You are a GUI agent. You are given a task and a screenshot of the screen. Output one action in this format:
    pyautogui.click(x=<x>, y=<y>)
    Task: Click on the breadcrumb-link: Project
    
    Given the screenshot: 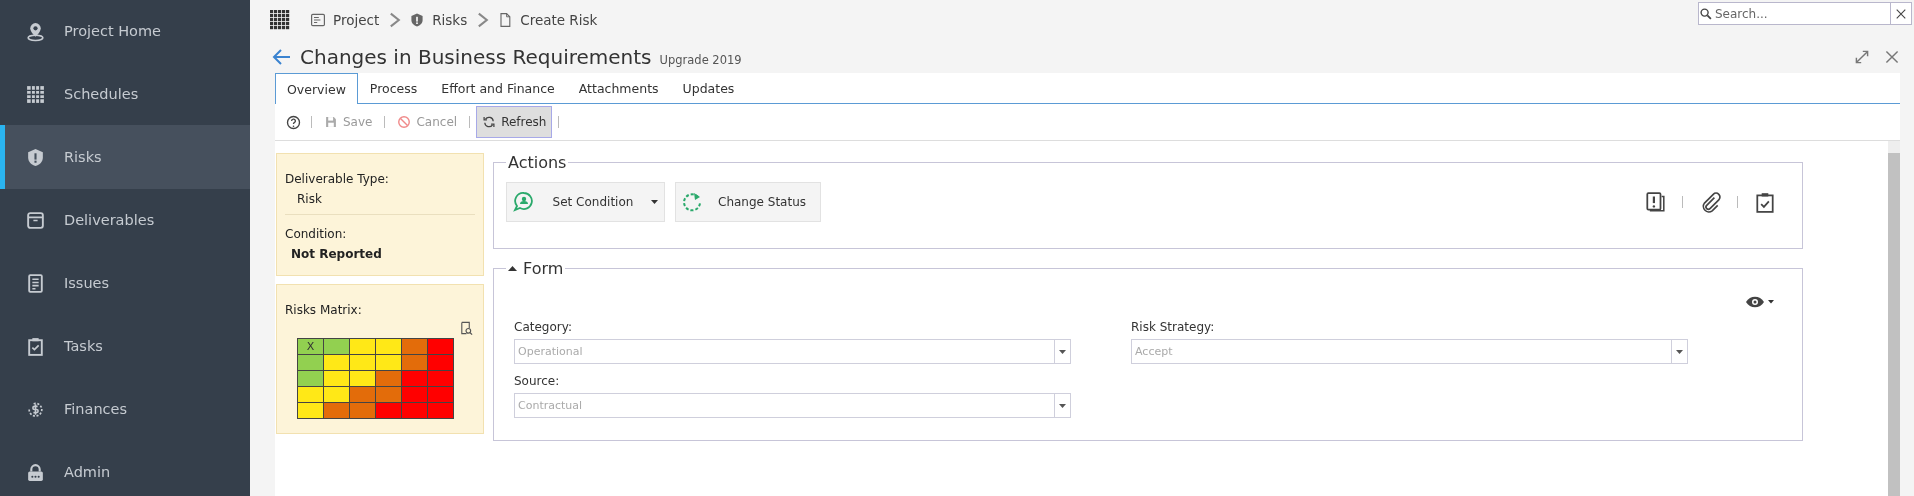 What is the action you would take?
    pyautogui.click(x=356, y=20)
    